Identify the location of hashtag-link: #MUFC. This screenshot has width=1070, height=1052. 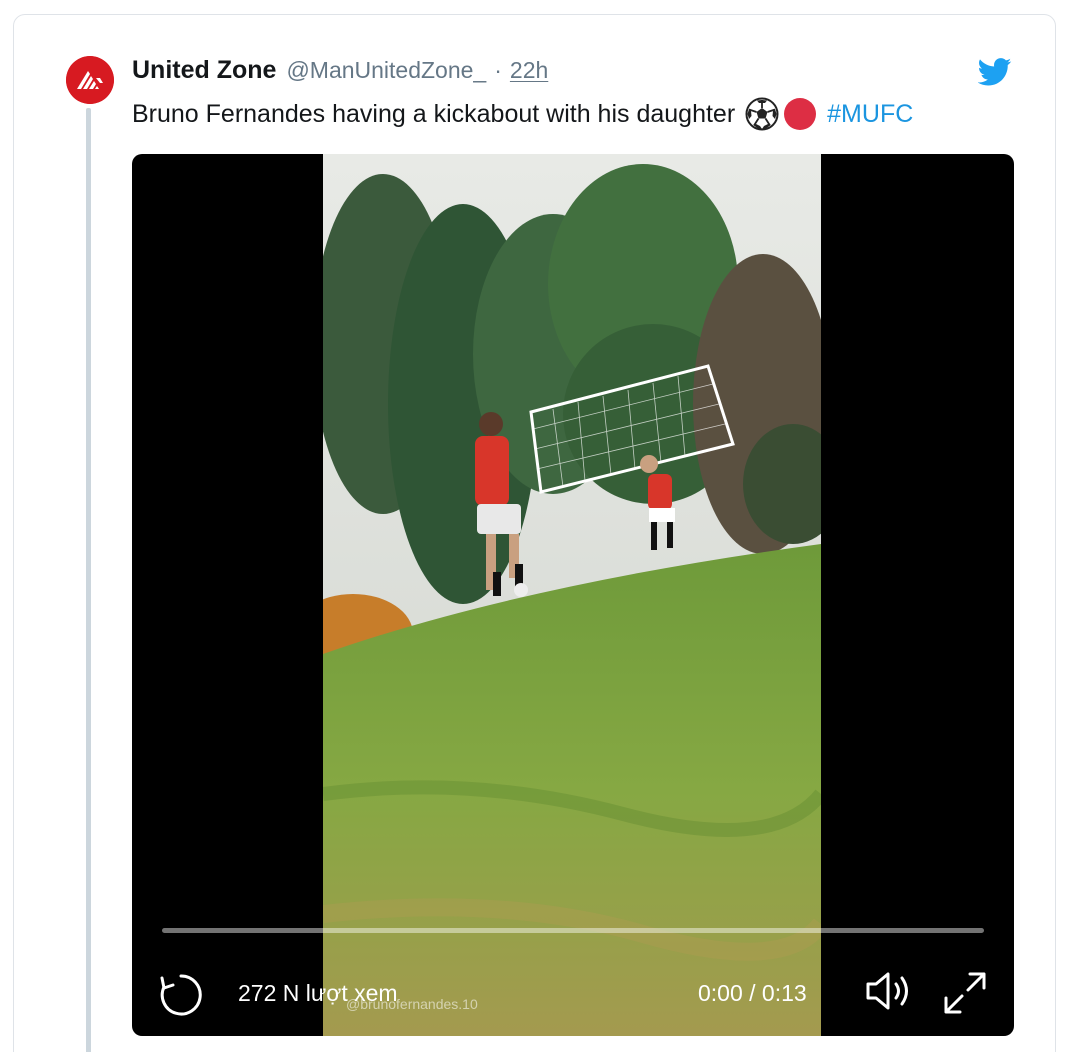
(870, 114).